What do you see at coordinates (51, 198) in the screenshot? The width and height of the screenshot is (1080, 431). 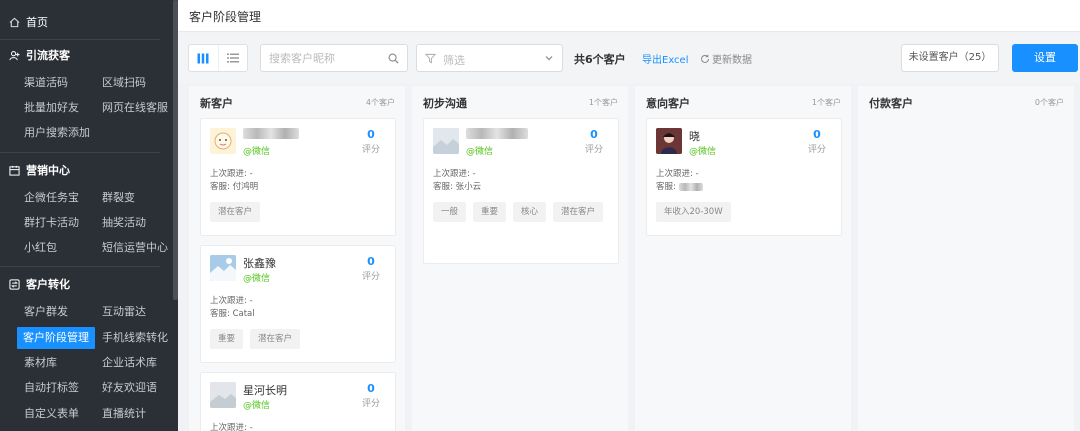 I see `sidebar-item-task-treasure: 企微任务宝` at bounding box center [51, 198].